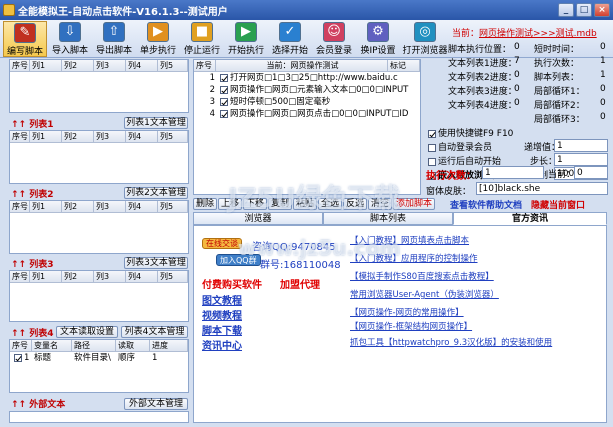 The height and width of the screenshot is (427, 613). What do you see at coordinates (307, 102) in the screenshot?
I see `script-row: 3 短时停顿□500□固定毫秒` at bounding box center [307, 102].